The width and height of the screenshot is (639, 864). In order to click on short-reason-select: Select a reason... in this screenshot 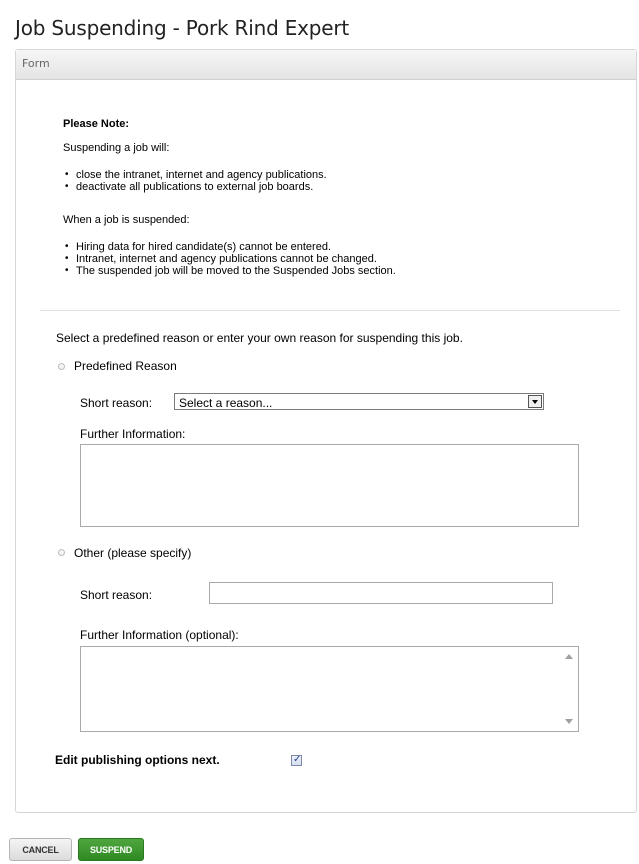, I will do `click(359, 401)`.